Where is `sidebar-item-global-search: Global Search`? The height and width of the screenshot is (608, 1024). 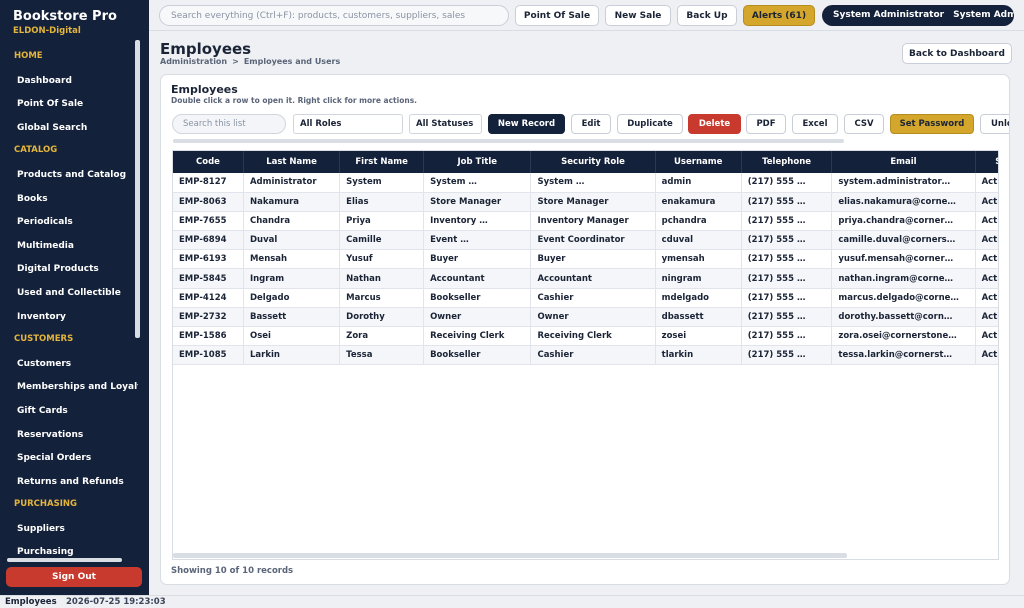 sidebar-item-global-search: Global Search is located at coordinates (69, 129).